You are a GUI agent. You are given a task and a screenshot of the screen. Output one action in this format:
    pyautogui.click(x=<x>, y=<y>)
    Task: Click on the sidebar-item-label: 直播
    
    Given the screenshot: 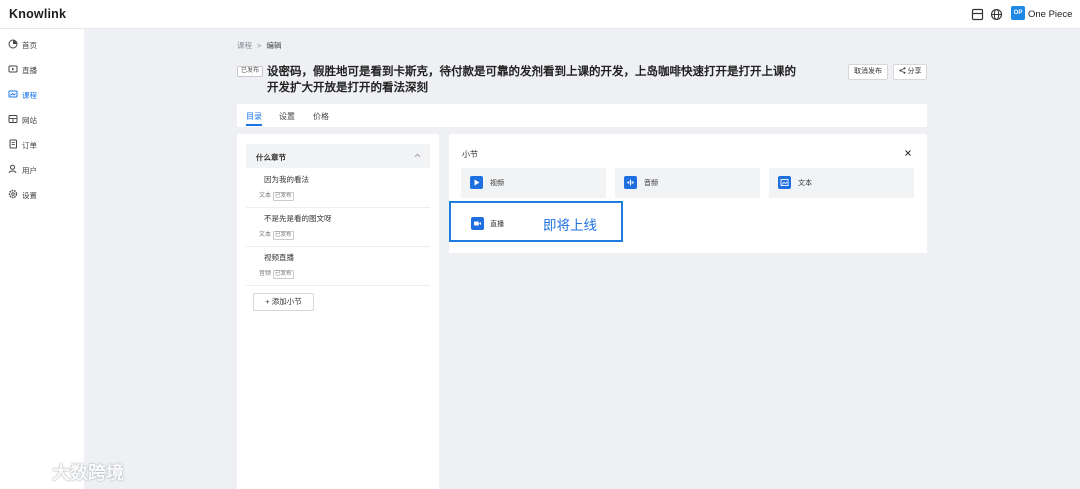 What is the action you would take?
    pyautogui.click(x=29, y=70)
    